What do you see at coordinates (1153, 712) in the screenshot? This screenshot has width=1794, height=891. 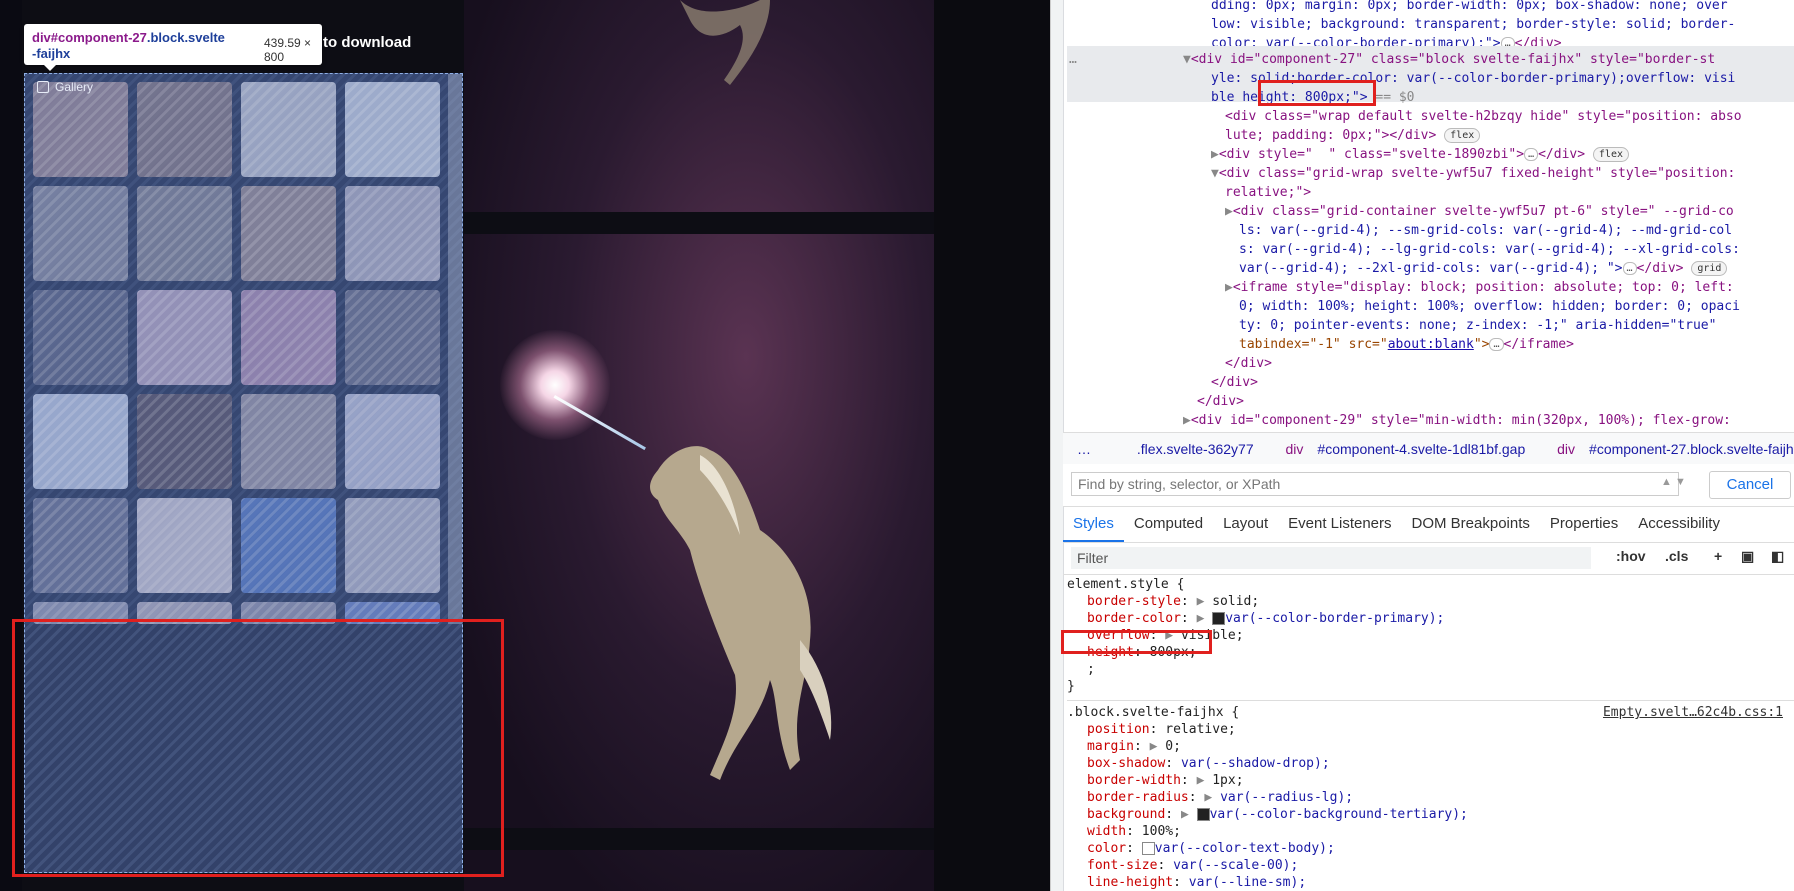 I see `rule-selector: .block.svelte-faijhx {` at bounding box center [1153, 712].